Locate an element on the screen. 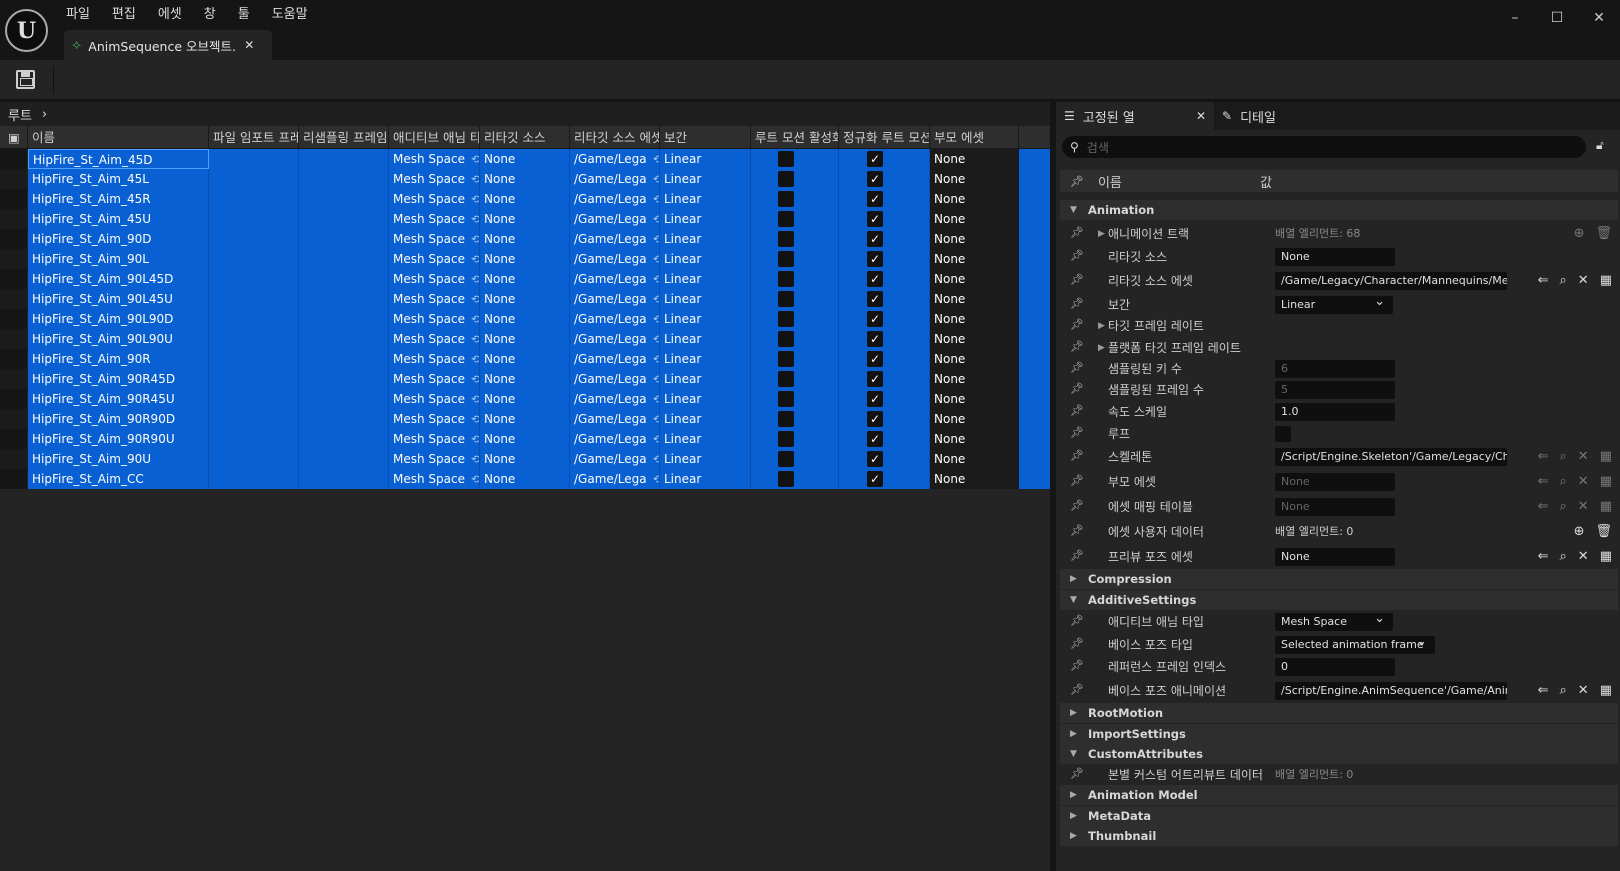 The height and width of the screenshot is (871, 1620). tab-details: ✎ 디테일 is located at coordinates (1249, 116).